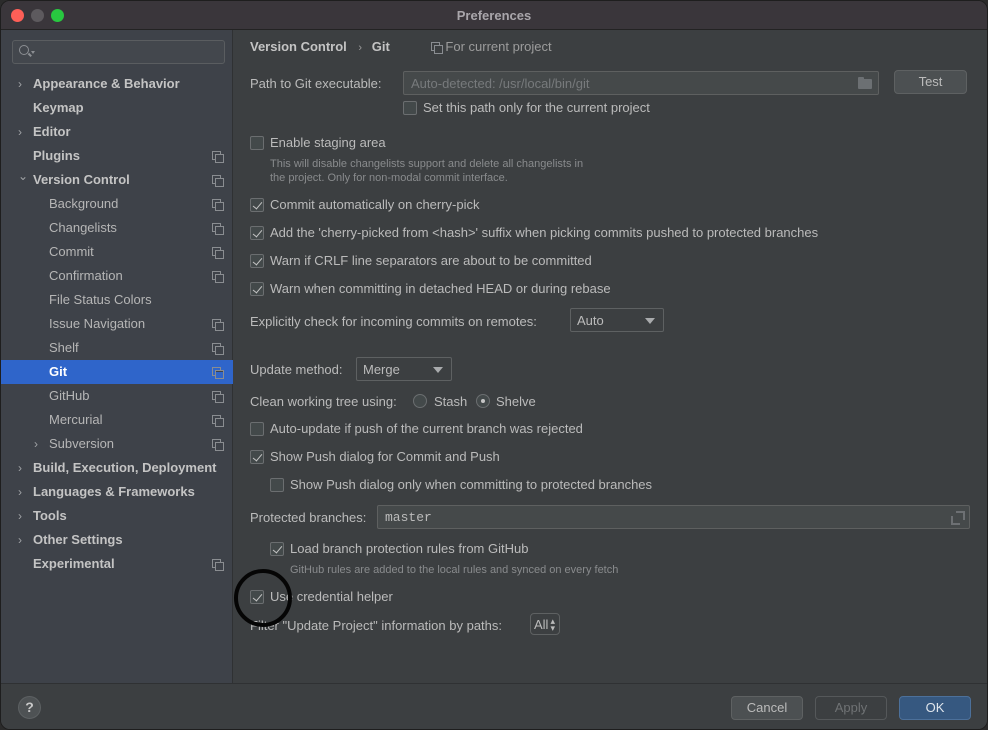 This screenshot has width=988, height=730. Describe the element at coordinates (117, 156) in the screenshot. I see `sidebar-item-plugins: Plugins` at that location.